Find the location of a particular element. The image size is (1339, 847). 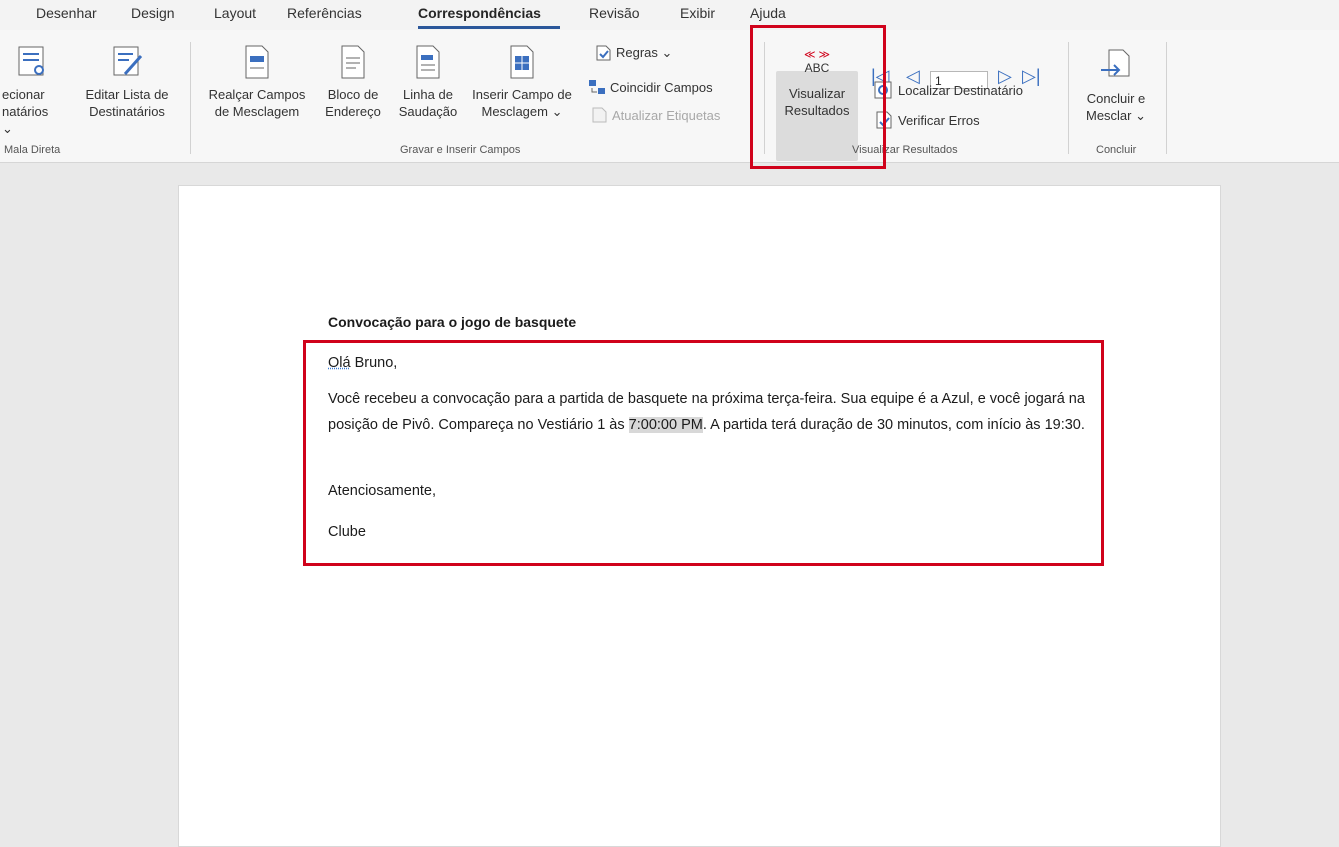

select-recipients-button: ecionar natários ⌄ is located at coordinates (31, 90).